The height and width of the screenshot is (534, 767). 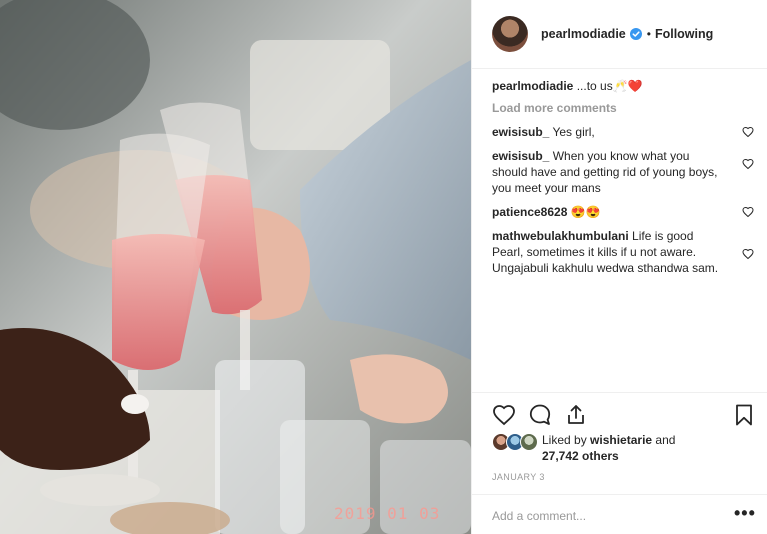 I want to click on comment-username: patience8628, so click(x=529, y=212).